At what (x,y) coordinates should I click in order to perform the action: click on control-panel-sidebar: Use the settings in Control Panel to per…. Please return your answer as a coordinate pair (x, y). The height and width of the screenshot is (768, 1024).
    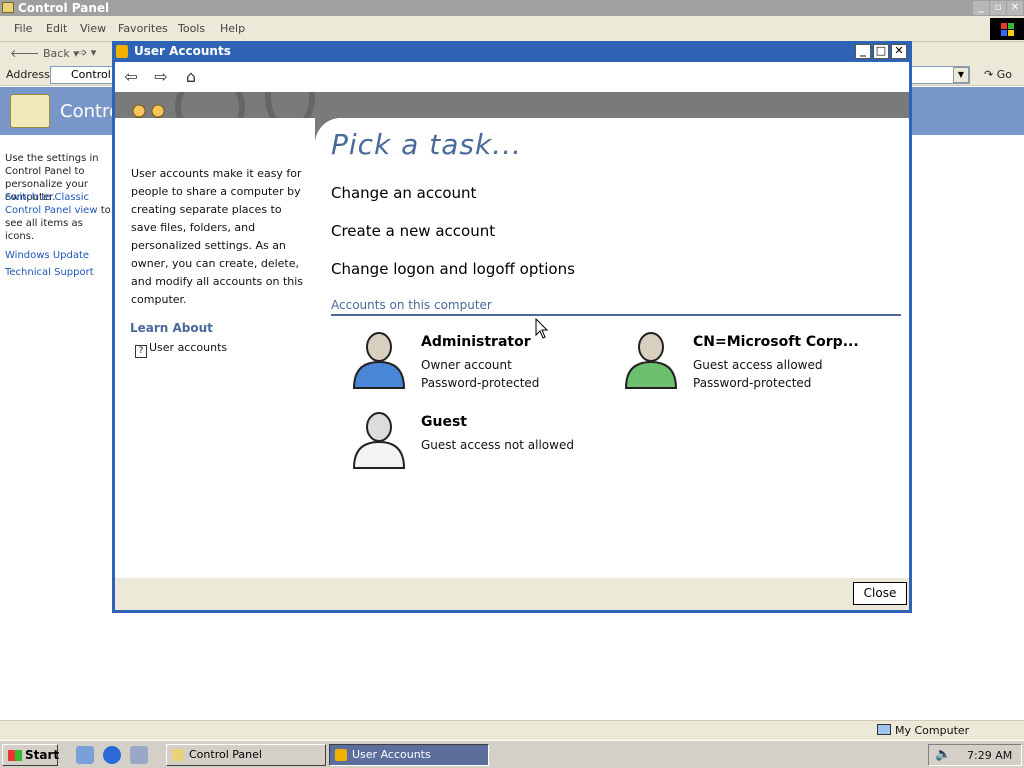
    Looking at the image, I should click on (56, 425).